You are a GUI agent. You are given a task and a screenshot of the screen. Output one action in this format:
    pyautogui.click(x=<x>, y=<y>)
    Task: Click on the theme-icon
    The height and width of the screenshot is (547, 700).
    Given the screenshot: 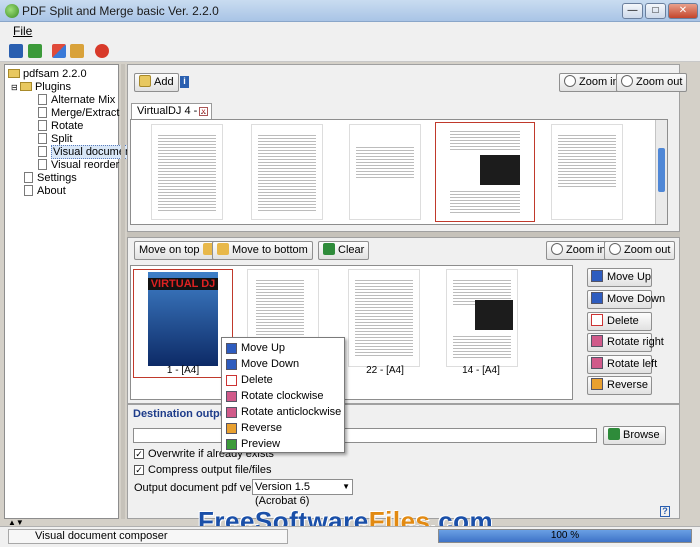 What is the action you would take?
    pyautogui.click(x=59, y=51)
    